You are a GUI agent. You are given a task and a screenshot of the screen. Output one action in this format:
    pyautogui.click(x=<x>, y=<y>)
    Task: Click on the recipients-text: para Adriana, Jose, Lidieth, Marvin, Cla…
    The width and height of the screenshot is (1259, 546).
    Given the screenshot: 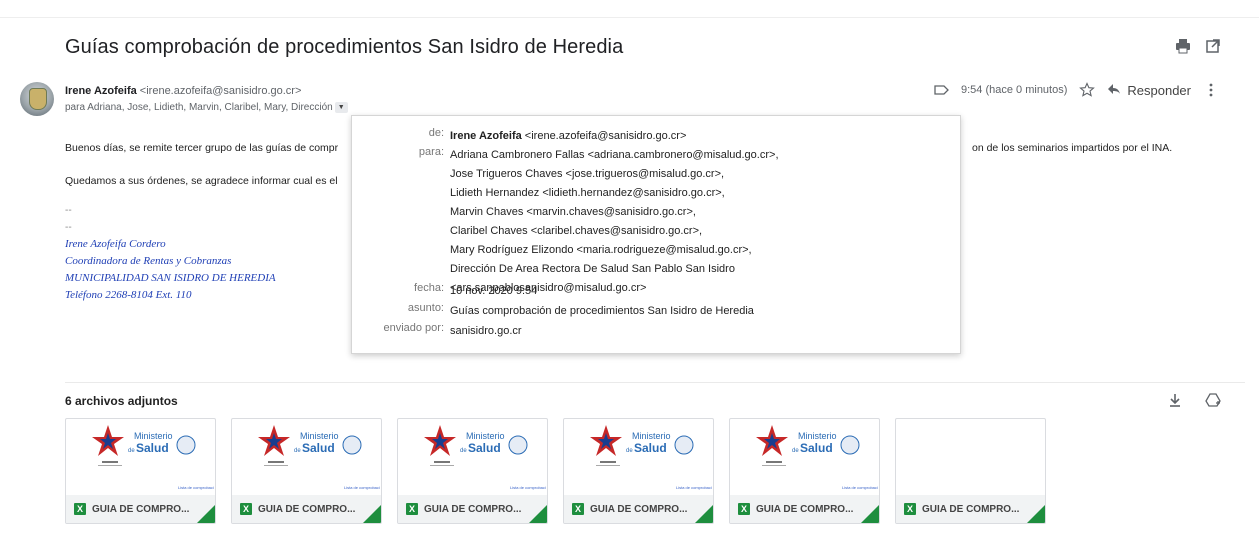 What is the action you would take?
    pyautogui.click(x=199, y=107)
    